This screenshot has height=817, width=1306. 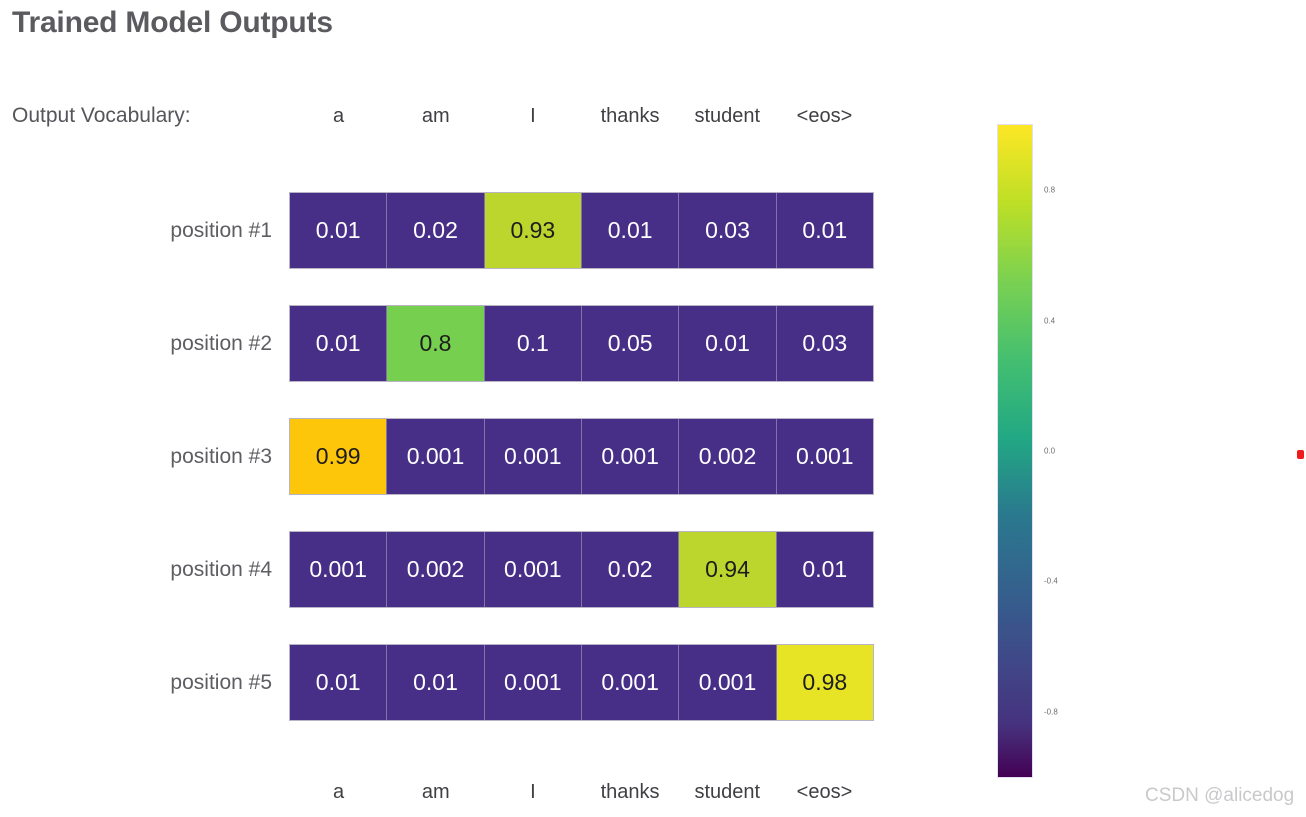 I want to click on colorbar-tick-label: 0.8, so click(x=1050, y=190).